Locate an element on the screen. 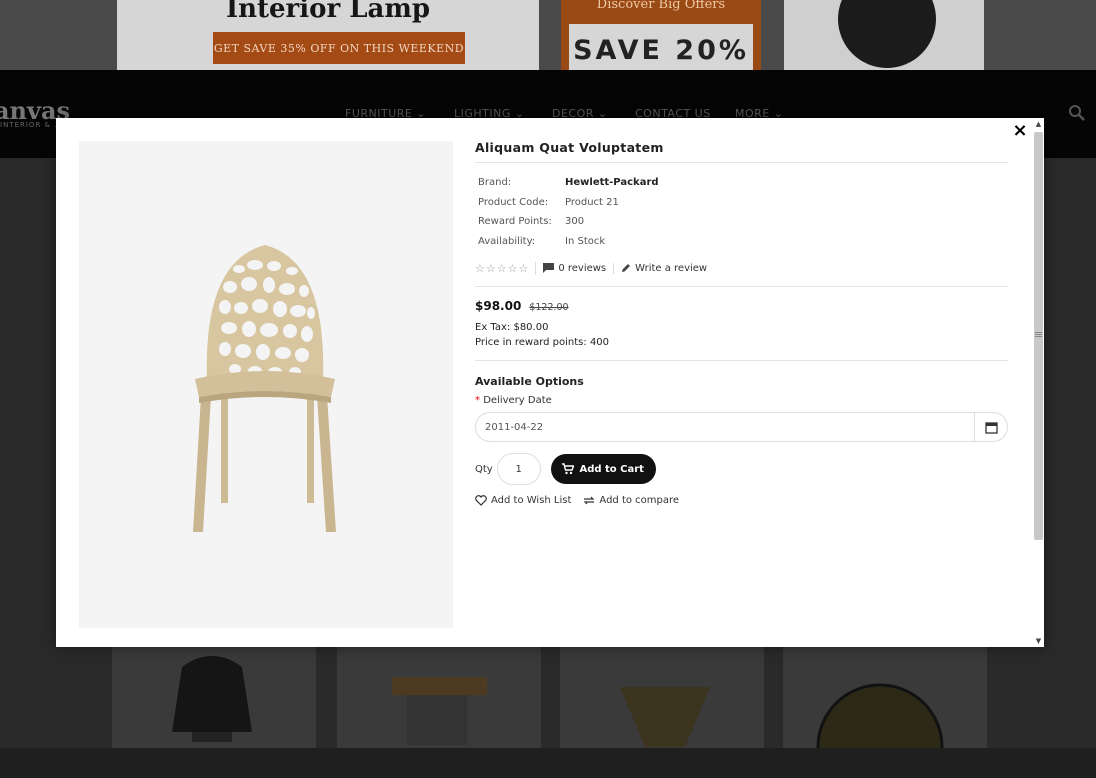  chair-thumbnail-icon is located at coordinates (212, 699).